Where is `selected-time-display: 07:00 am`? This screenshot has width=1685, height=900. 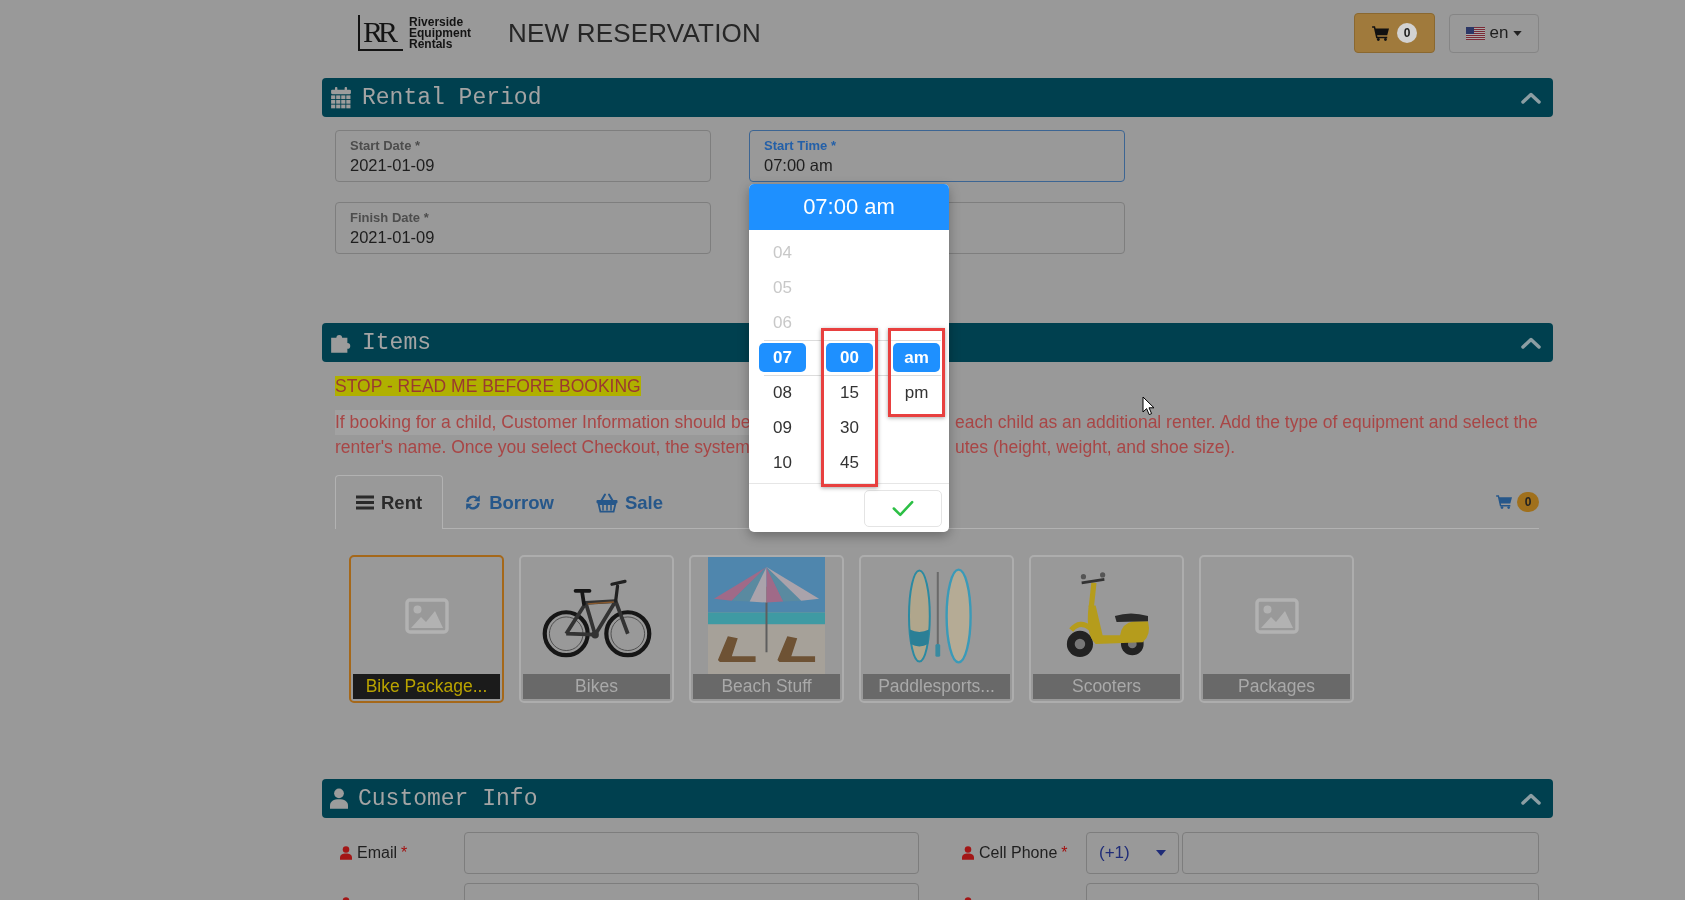
selected-time-display: 07:00 am is located at coordinates (849, 207).